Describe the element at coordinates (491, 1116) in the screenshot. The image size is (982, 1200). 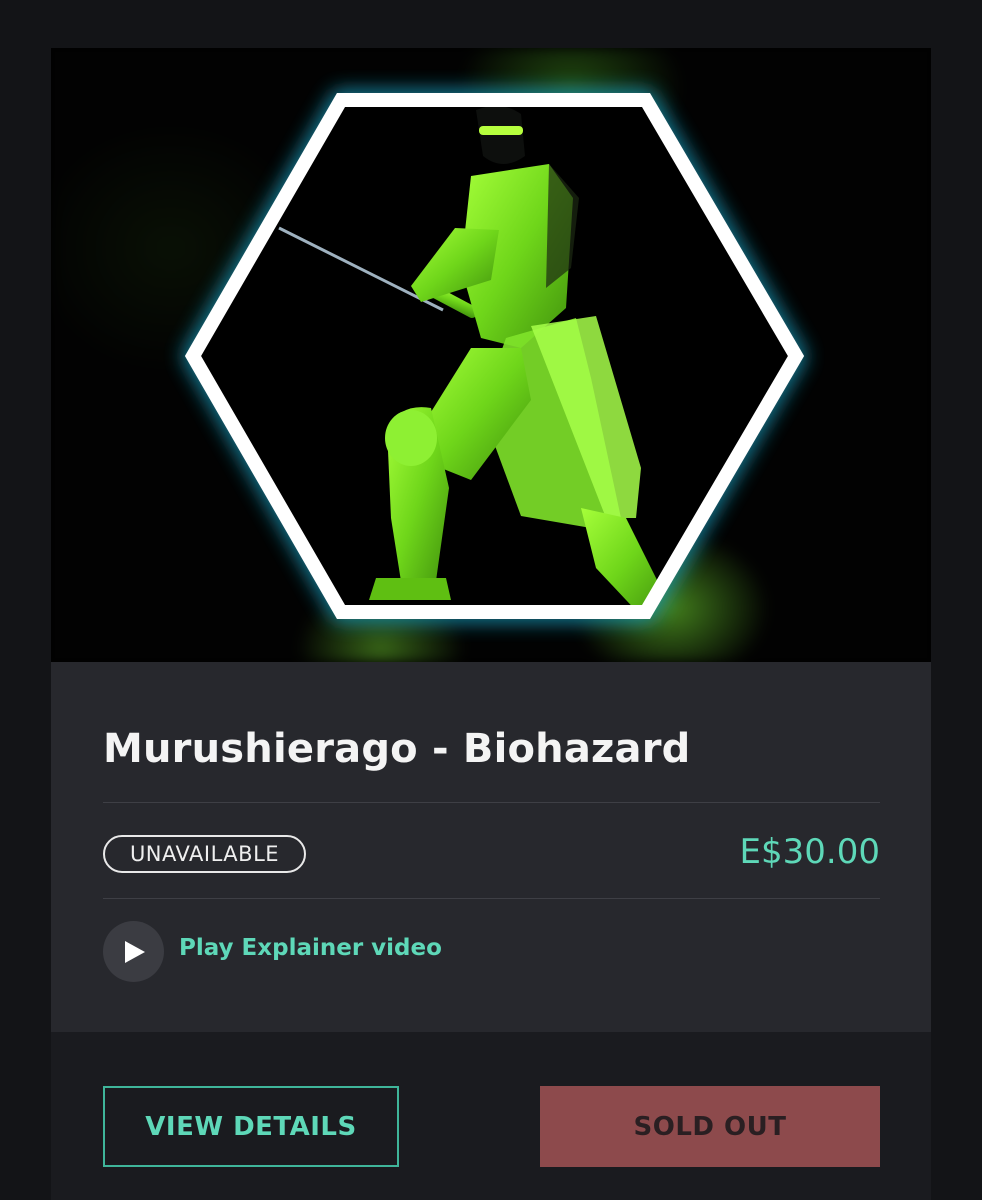
I see `action-bar: VIEW DETAILS SOLD OUT` at that location.